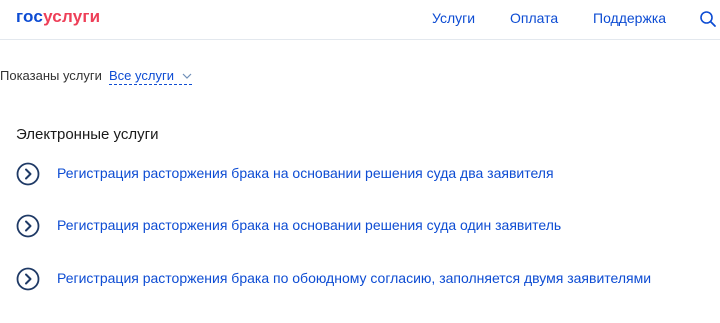 The height and width of the screenshot is (323, 720). I want to click on gosuslugi-logo: госуслуги, so click(58, 17).